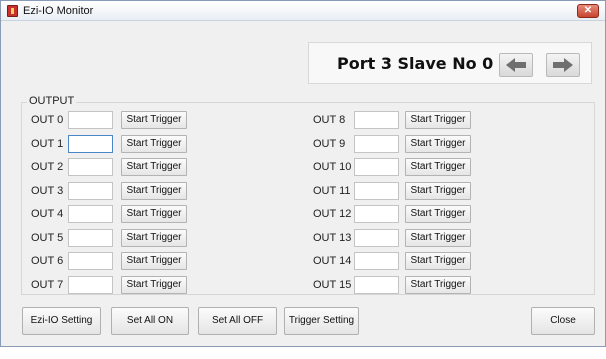 The width and height of the screenshot is (606, 359). I want to click on output-label: OUT 12, so click(332, 214).